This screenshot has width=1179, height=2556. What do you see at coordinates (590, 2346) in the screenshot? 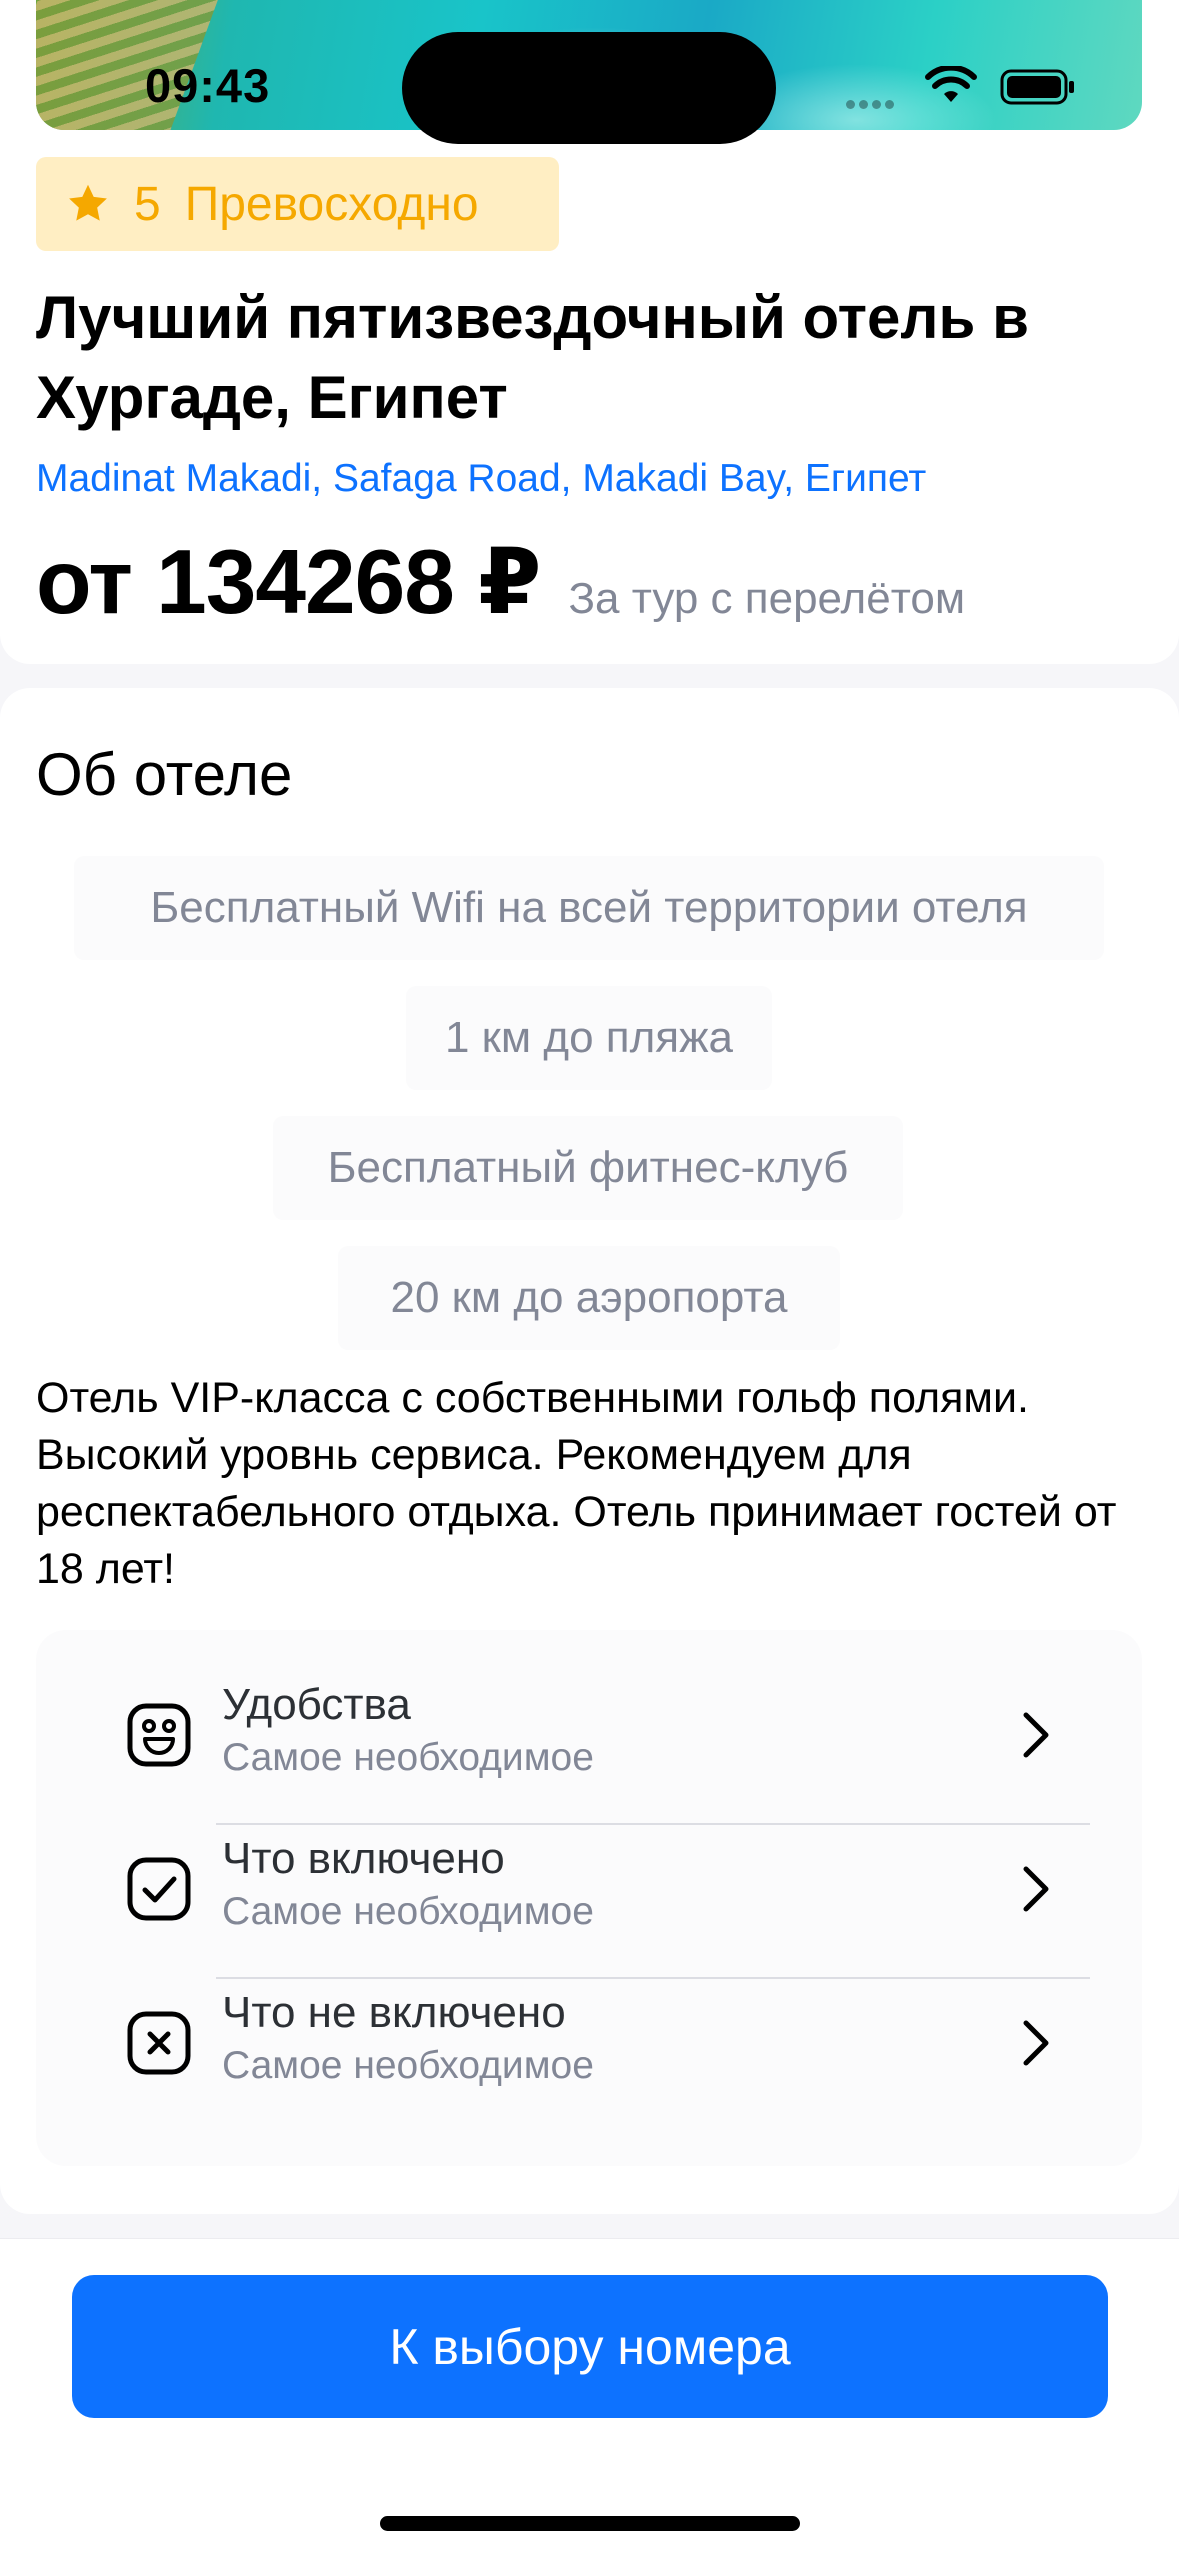
I see `select-room-button: К выбору номера` at bounding box center [590, 2346].